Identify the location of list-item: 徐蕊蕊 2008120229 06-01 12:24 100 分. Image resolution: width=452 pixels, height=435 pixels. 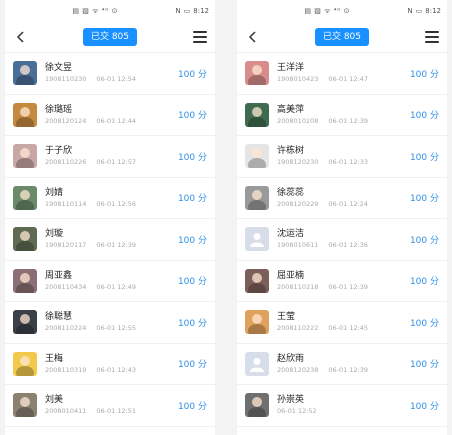
(342, 198).